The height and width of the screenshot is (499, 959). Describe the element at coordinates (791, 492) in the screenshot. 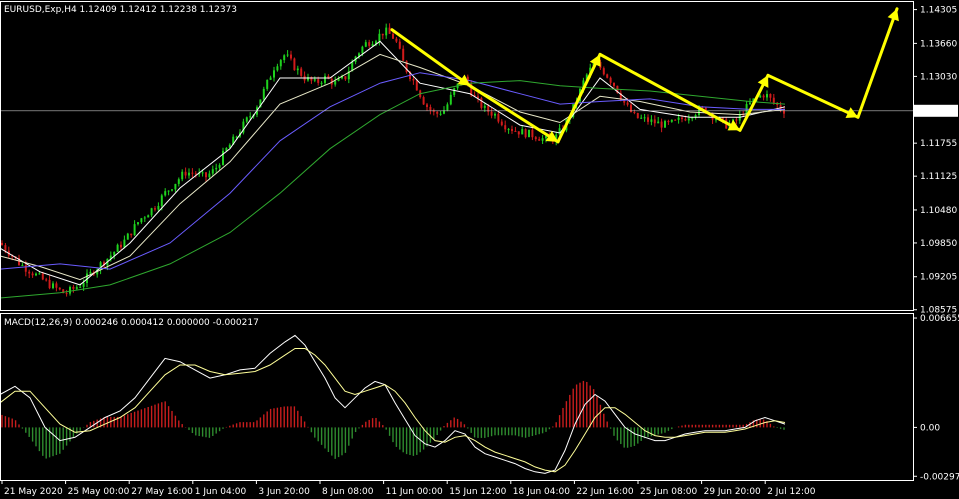

I see `time-tick-label: 2 Jul 12:00` at that location.